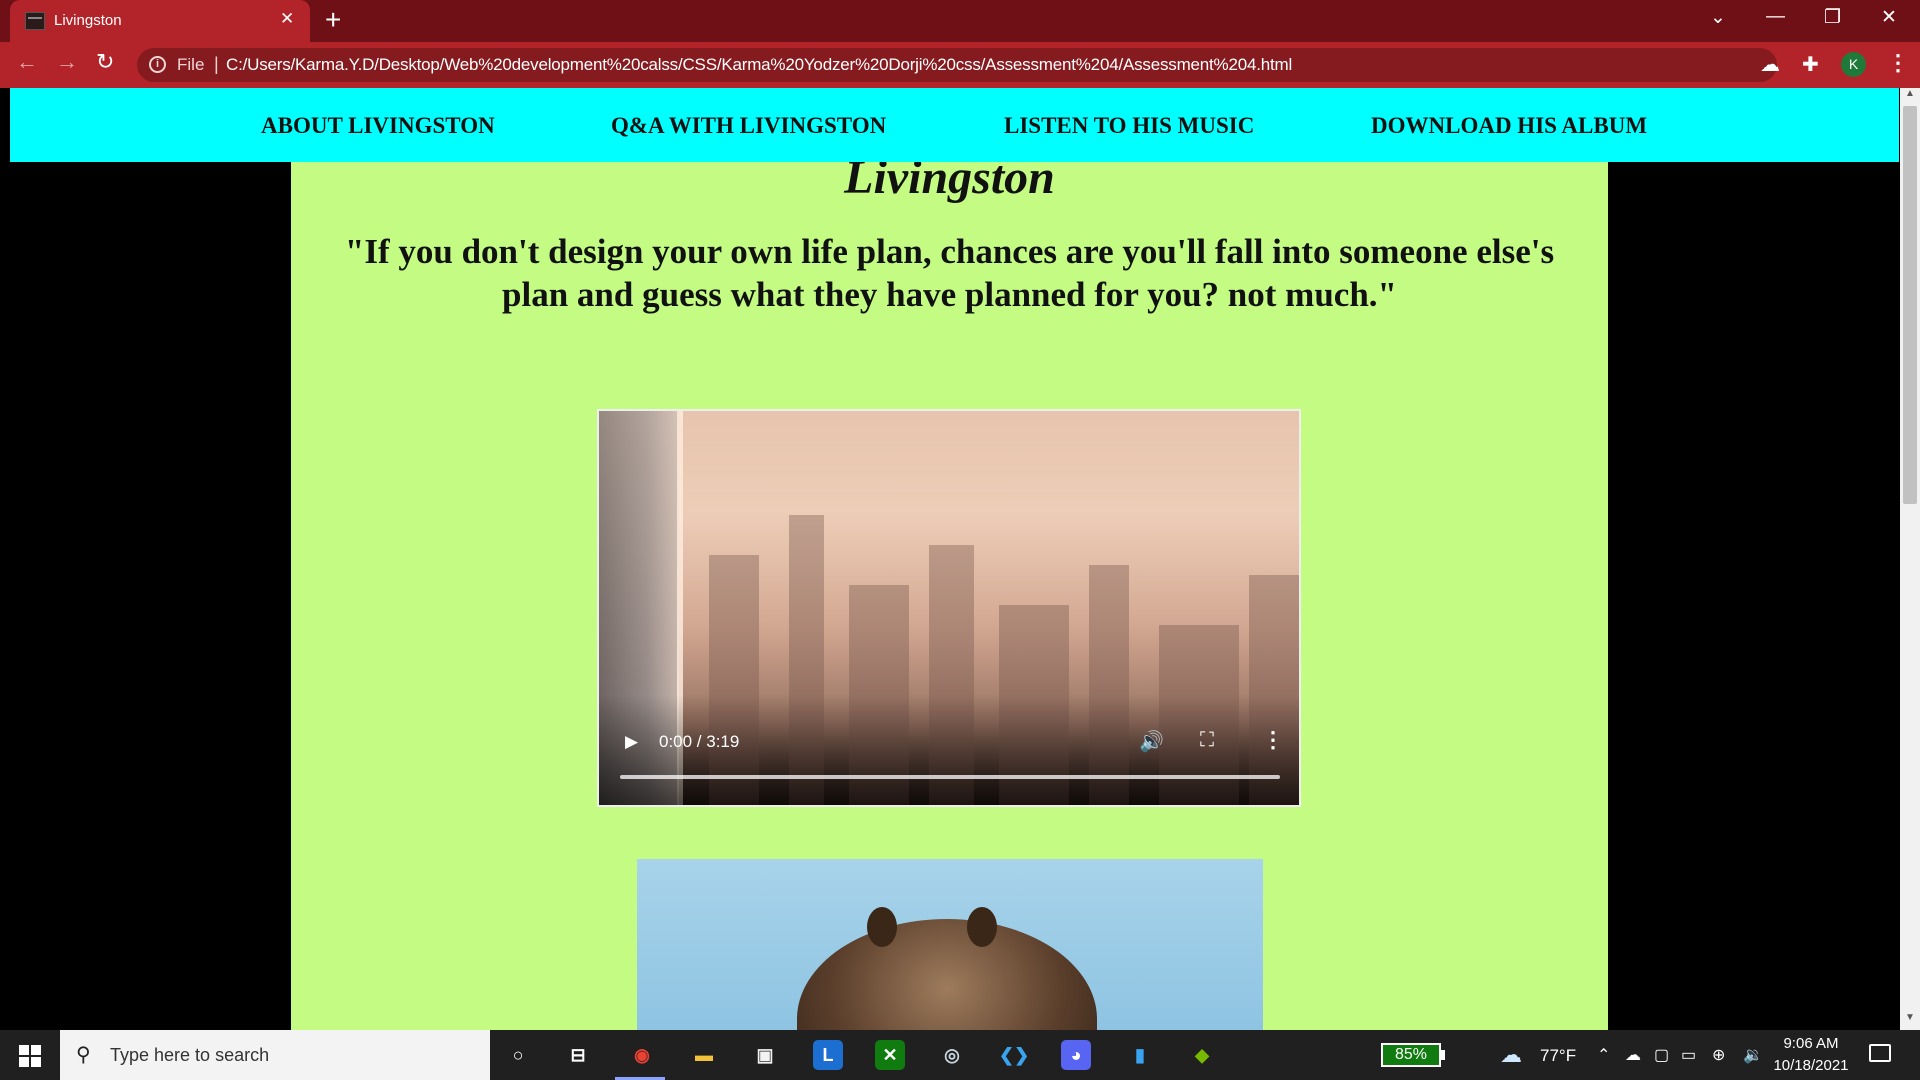  What do you see at coordinates (157, 64) in the screenshot?
I see `site-info-icon: i` at bounding box center [157, 64].